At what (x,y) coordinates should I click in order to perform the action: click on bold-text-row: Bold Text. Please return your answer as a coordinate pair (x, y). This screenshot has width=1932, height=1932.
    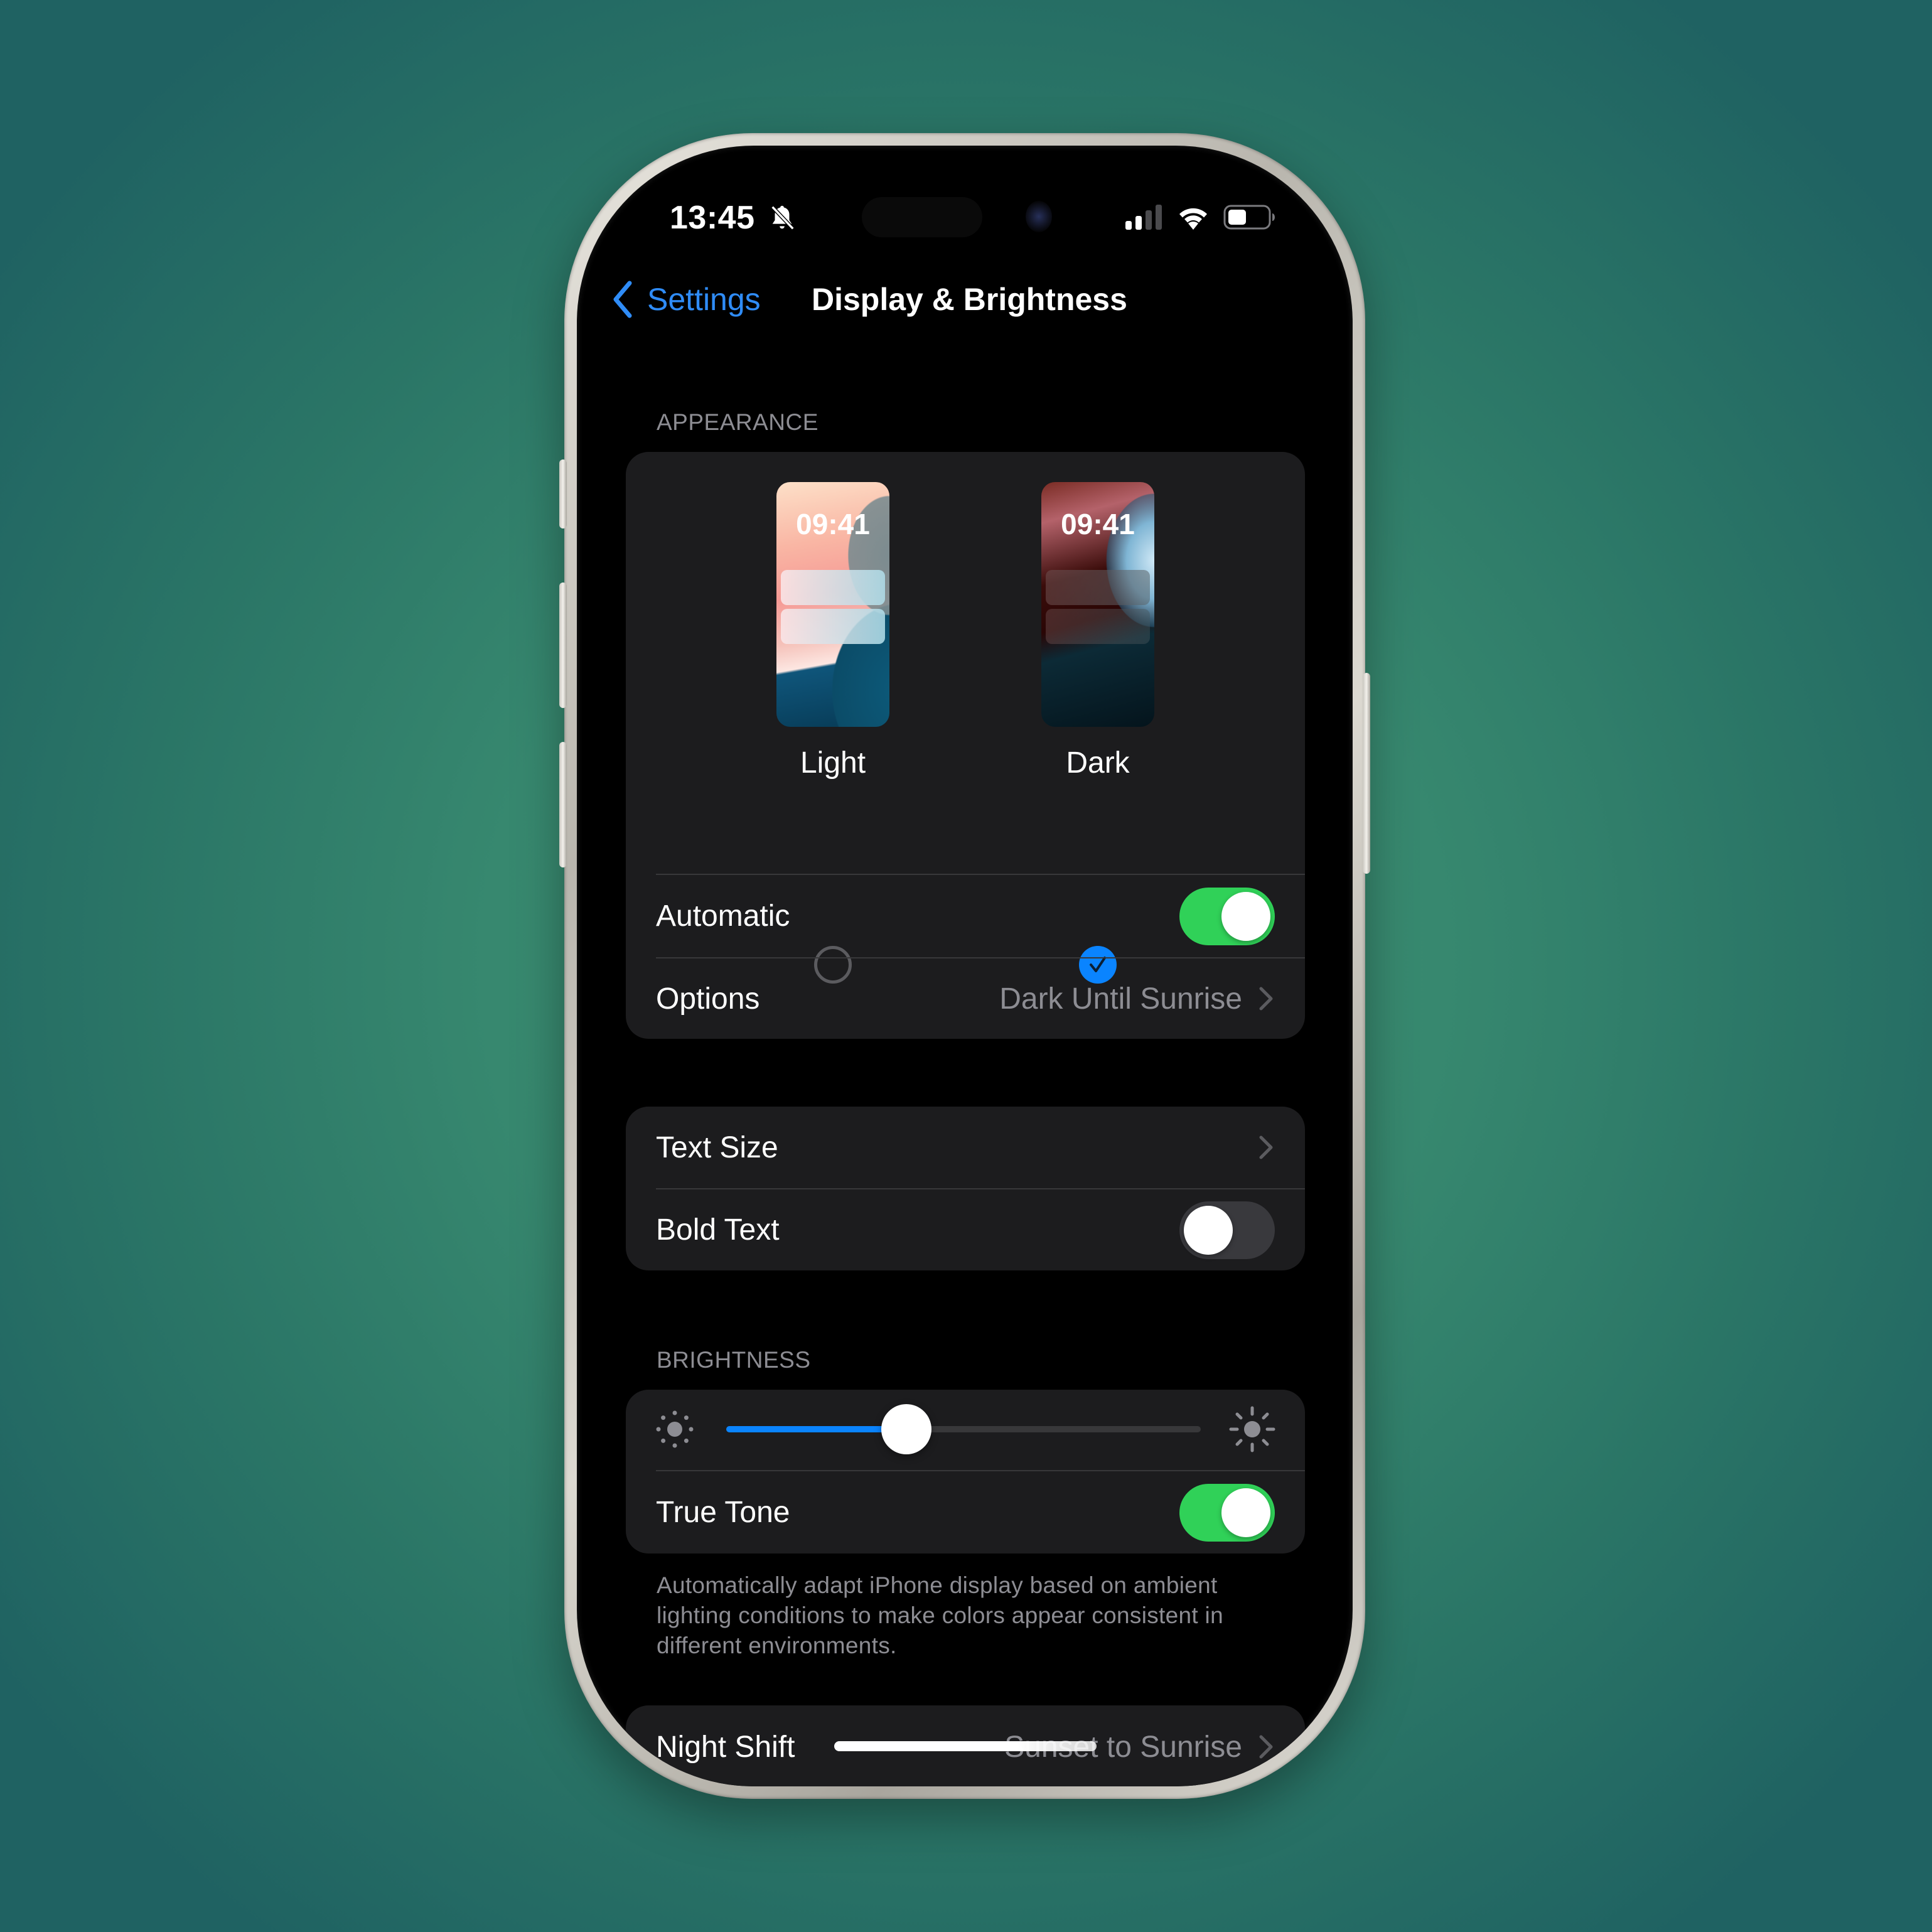
    Looking at the image, I should click on (965, 1229).